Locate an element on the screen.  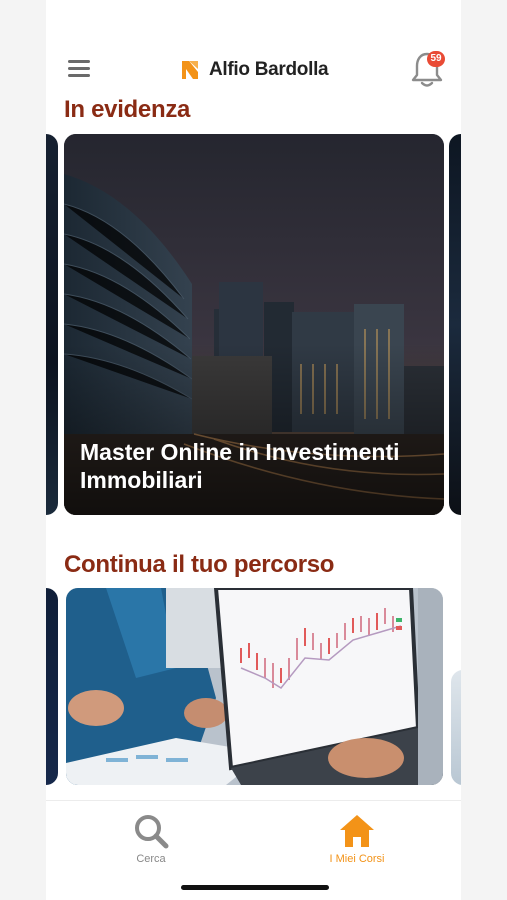
previous-course-card is located at coordinates (52, 686).